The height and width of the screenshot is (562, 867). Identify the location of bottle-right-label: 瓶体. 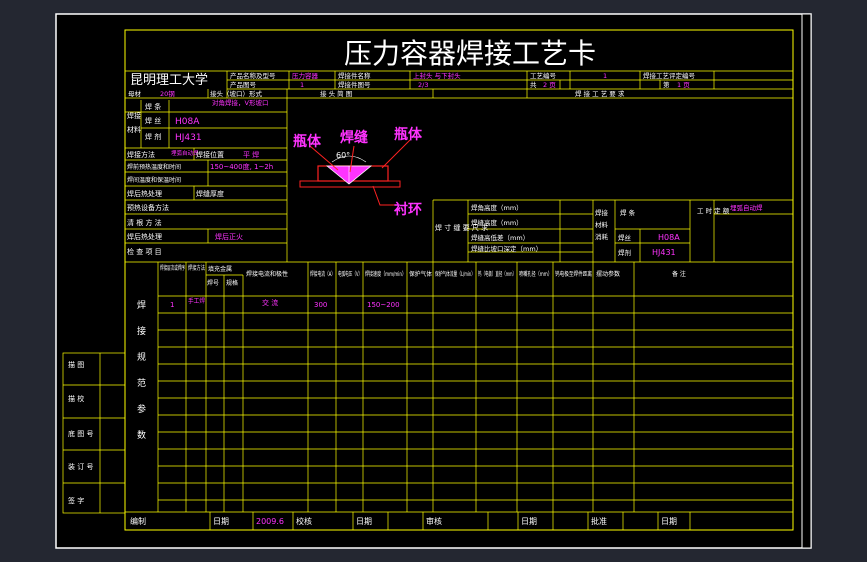
(408, 134).